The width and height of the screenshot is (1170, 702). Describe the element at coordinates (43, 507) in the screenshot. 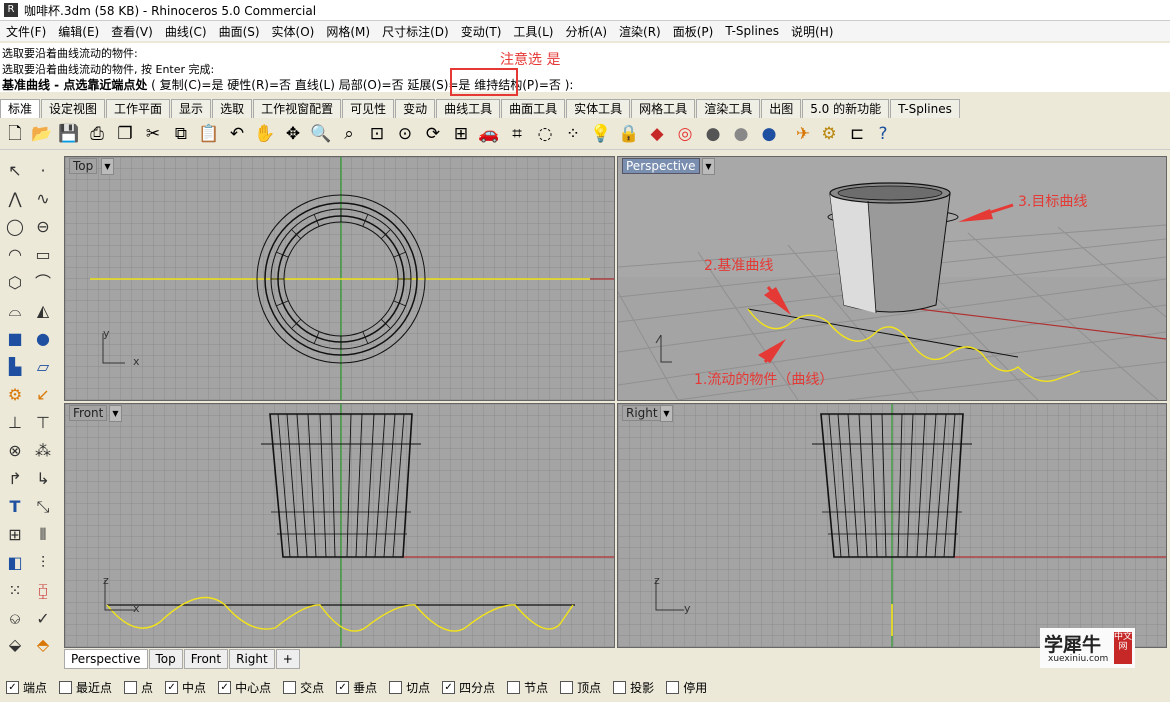

I see `scale-icon: ⤡` at that location.